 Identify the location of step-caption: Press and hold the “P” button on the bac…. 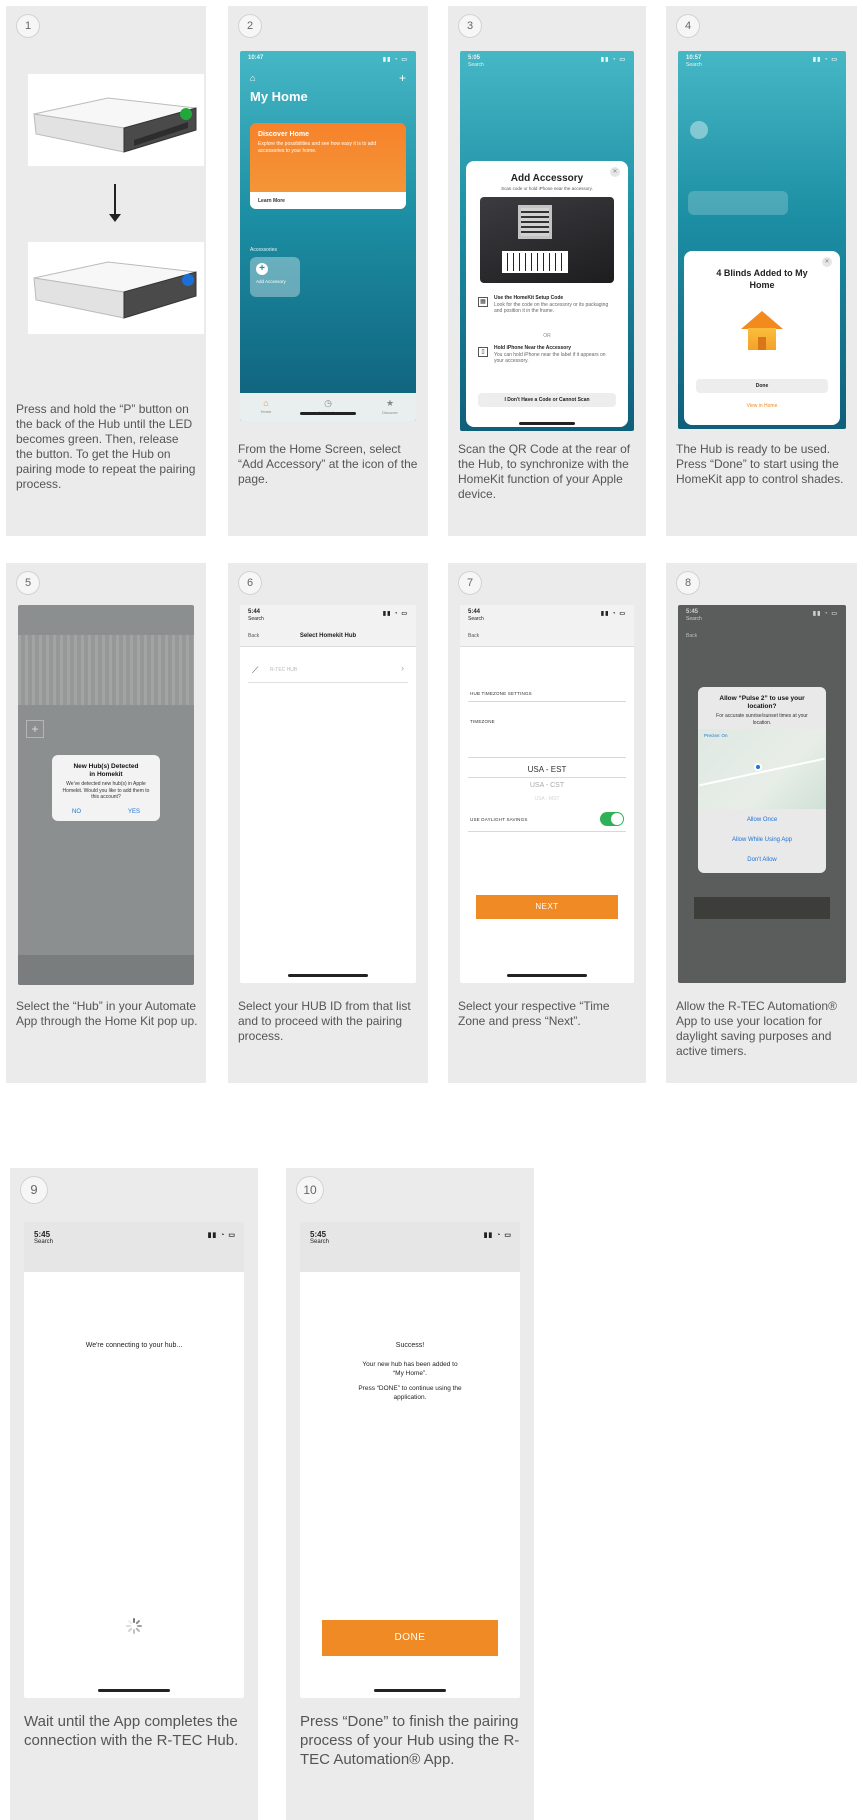
(106, 446).